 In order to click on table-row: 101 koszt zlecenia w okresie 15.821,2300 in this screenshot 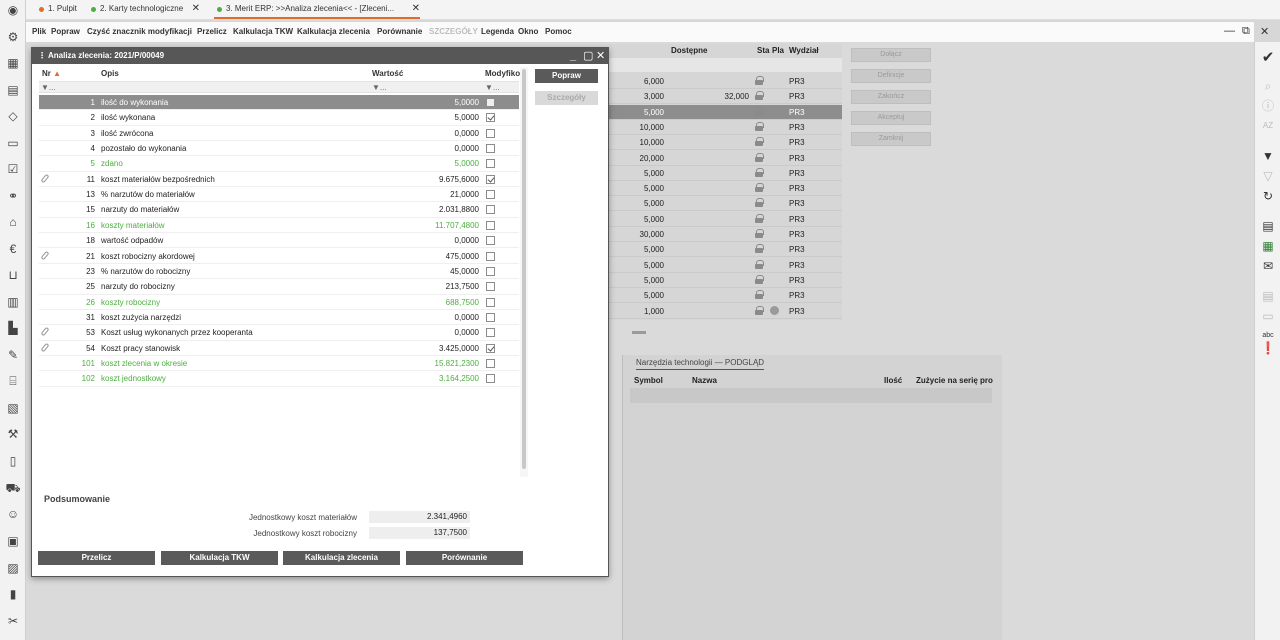, I will do `click(279, 364)`.